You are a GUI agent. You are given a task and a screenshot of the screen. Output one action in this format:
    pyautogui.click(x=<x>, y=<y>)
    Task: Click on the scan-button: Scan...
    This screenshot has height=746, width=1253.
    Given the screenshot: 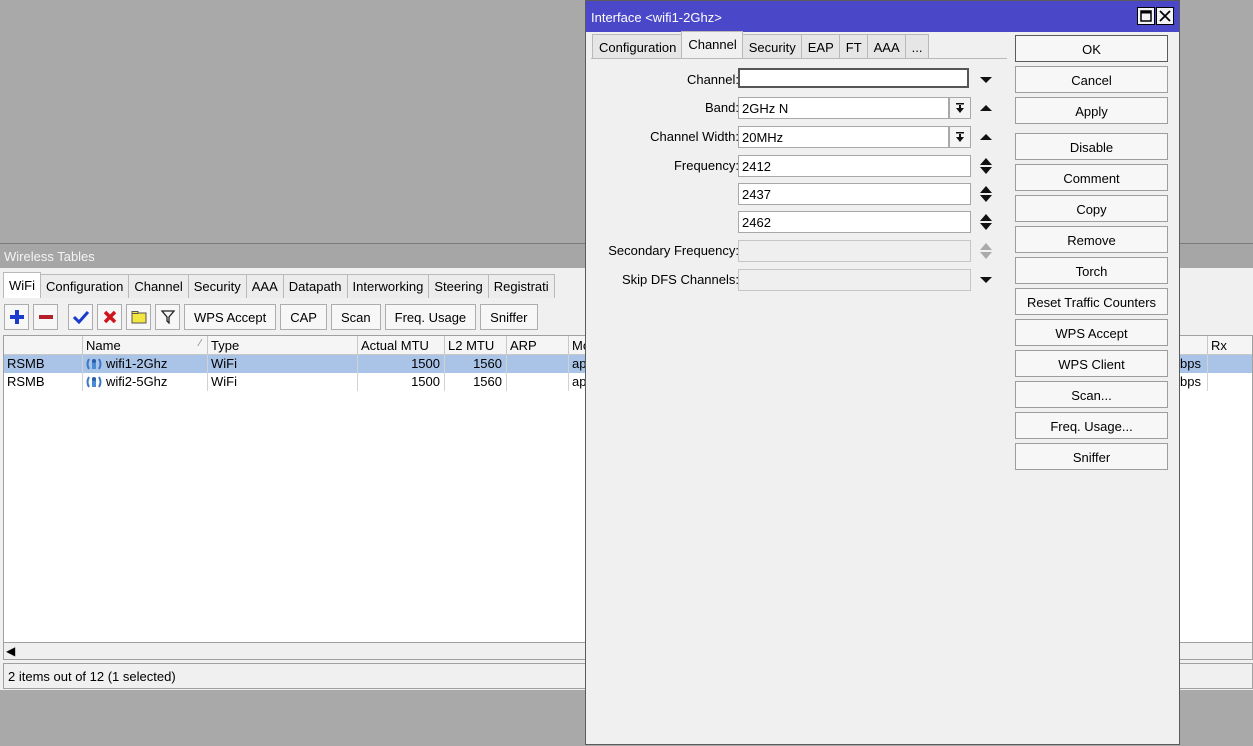 What is the action you would take?
    pyautogui.click(x=1091, y=394)
    